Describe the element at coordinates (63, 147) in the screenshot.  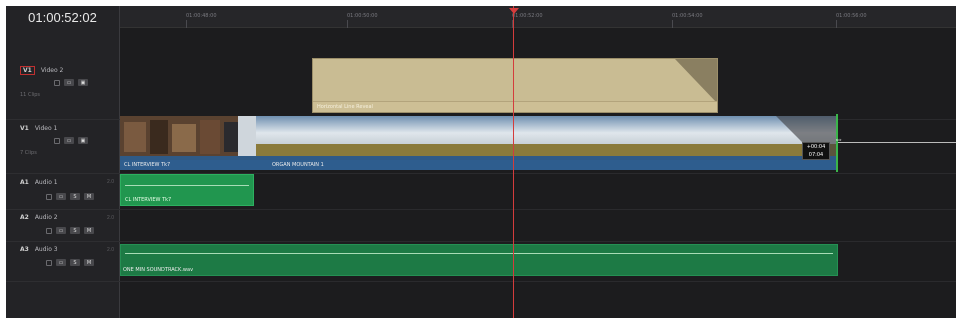
I see `track-header-video-1: V1 Video 1 ▭ ▣ 7 Clips` at that location.